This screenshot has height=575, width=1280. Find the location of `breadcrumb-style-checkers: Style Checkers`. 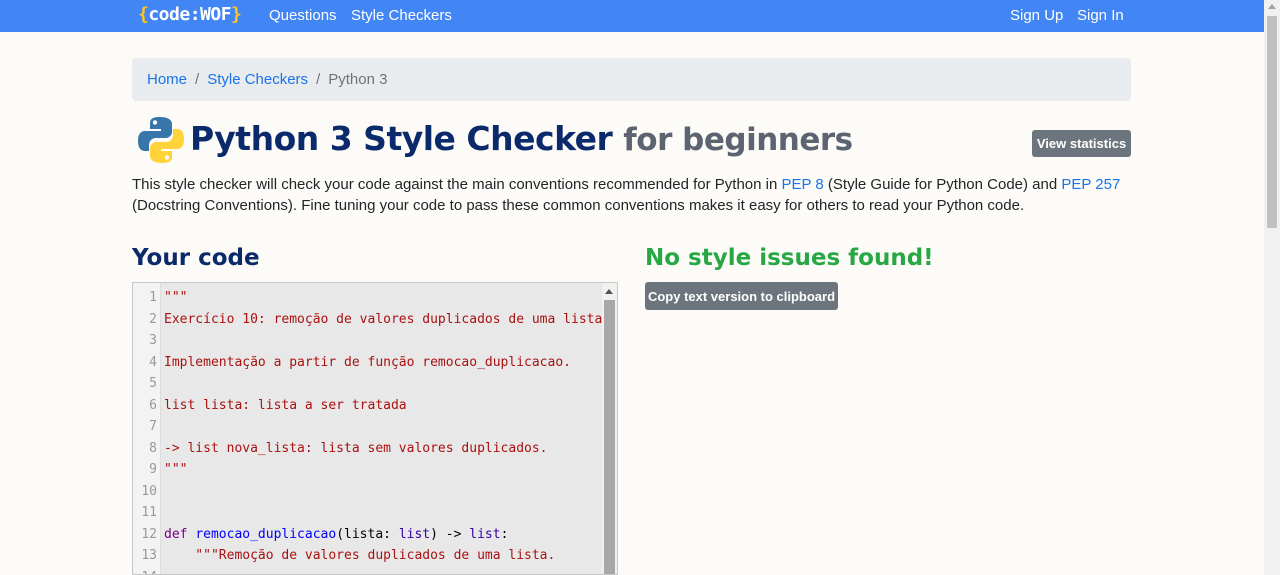

breadcrumb-style-checkers: Style Checkers is located at coordinates (257, 79).